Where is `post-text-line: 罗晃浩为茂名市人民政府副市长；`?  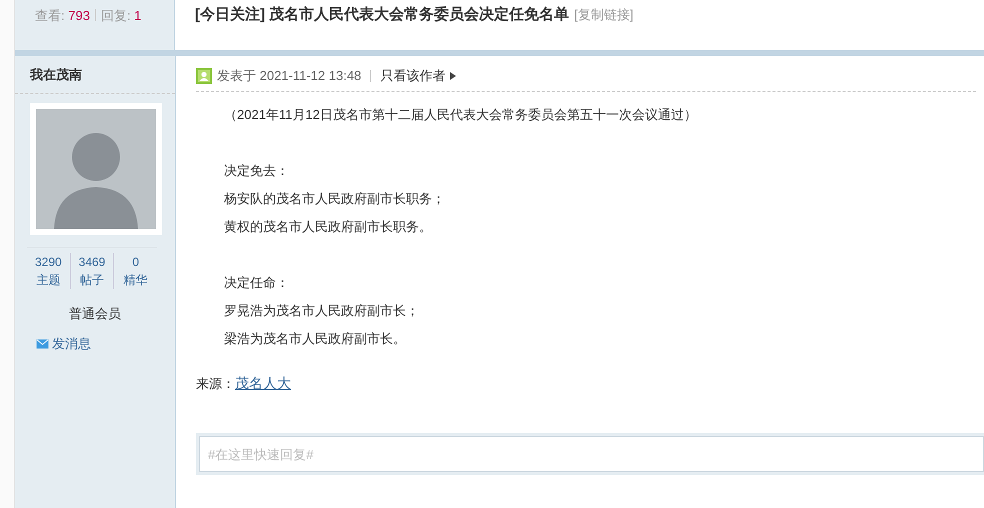
post-text-line: 罗晃浩为茂名市人民政府副市长； is located at coordinates (322, 311).